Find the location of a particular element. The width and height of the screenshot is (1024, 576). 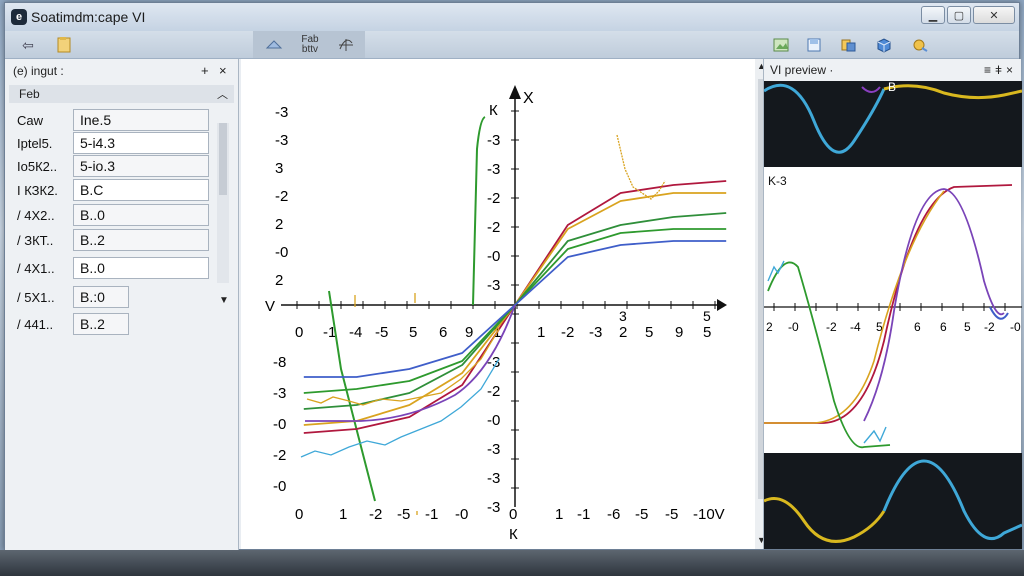

preview-tick-label: -4 is located at coordinates (855, 327).